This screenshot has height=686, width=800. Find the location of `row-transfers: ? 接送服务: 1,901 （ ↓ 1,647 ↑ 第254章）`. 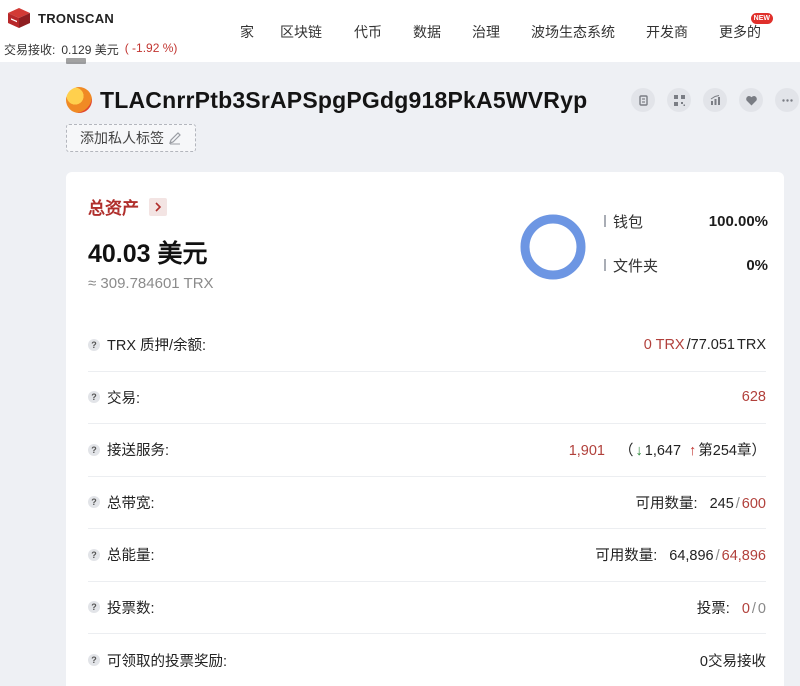

row-transfers: ? 接送服务: 1,901 （ ↓ 1,647 ↑ 第254章） is located at coordinates (427, 450).